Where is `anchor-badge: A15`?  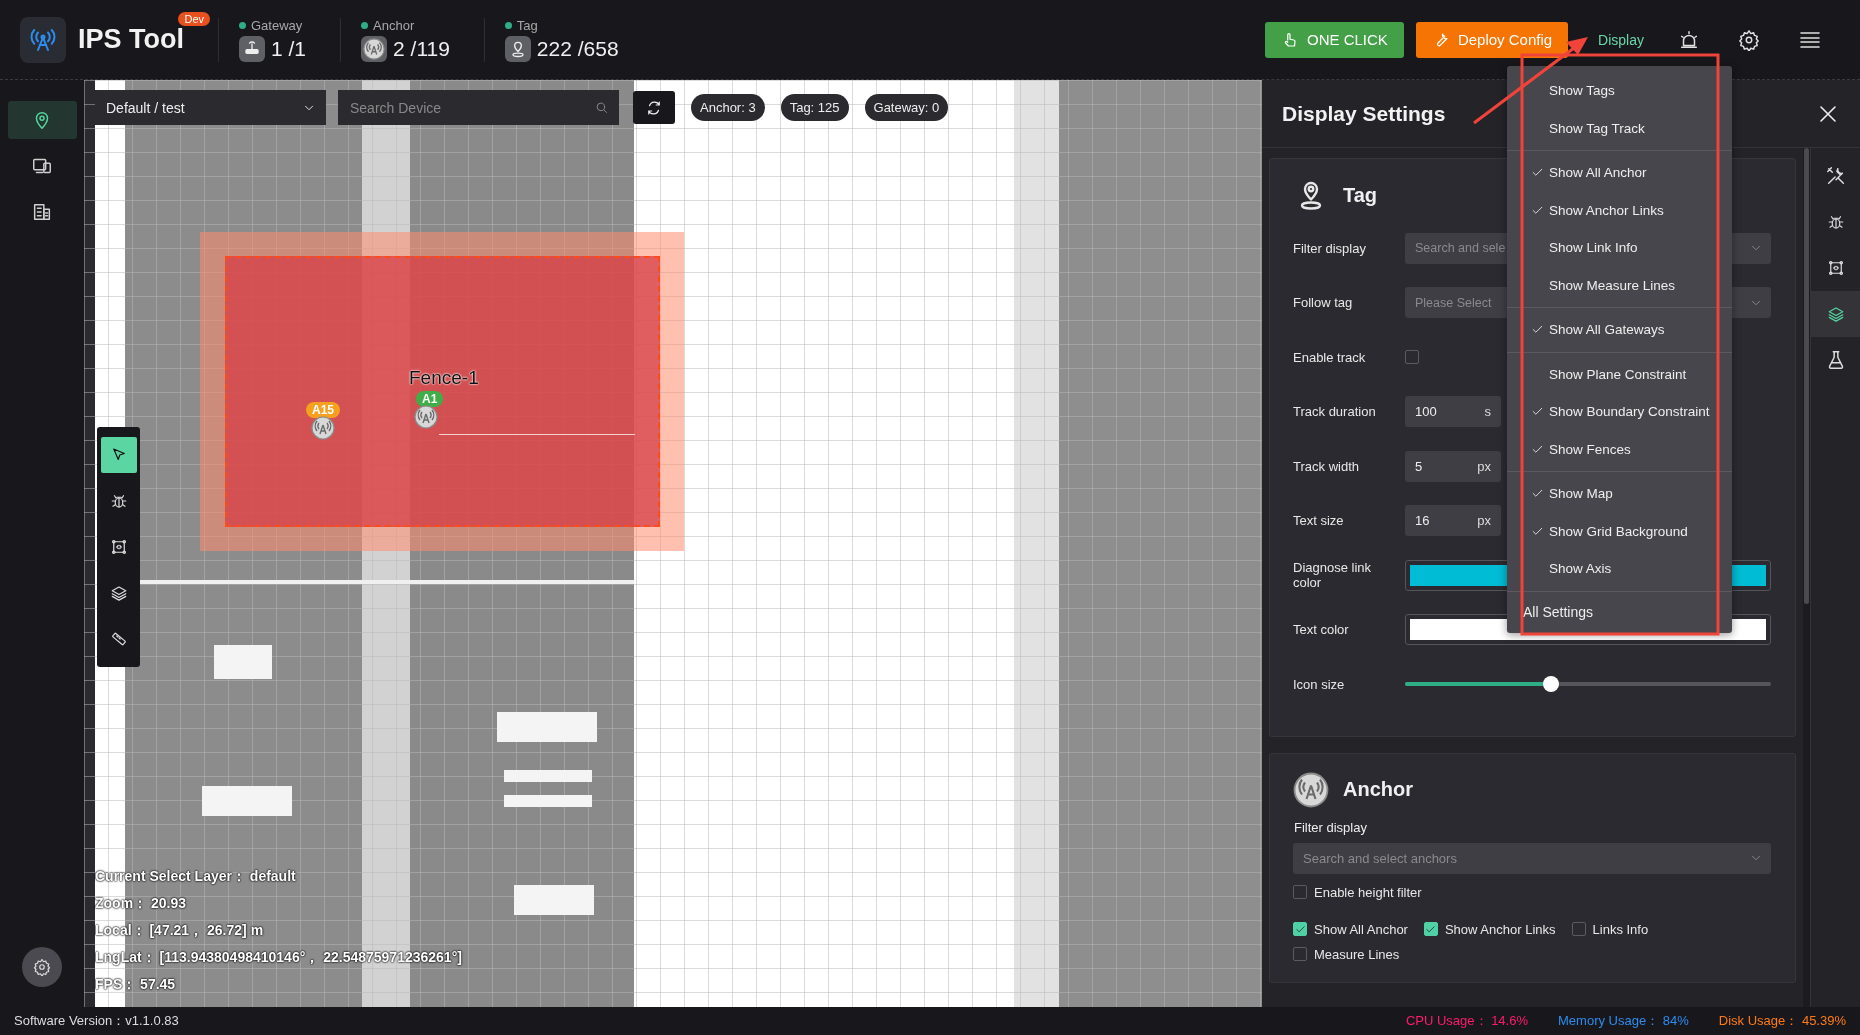
anchor-badge: A15 is located at coordinates (323, 410).